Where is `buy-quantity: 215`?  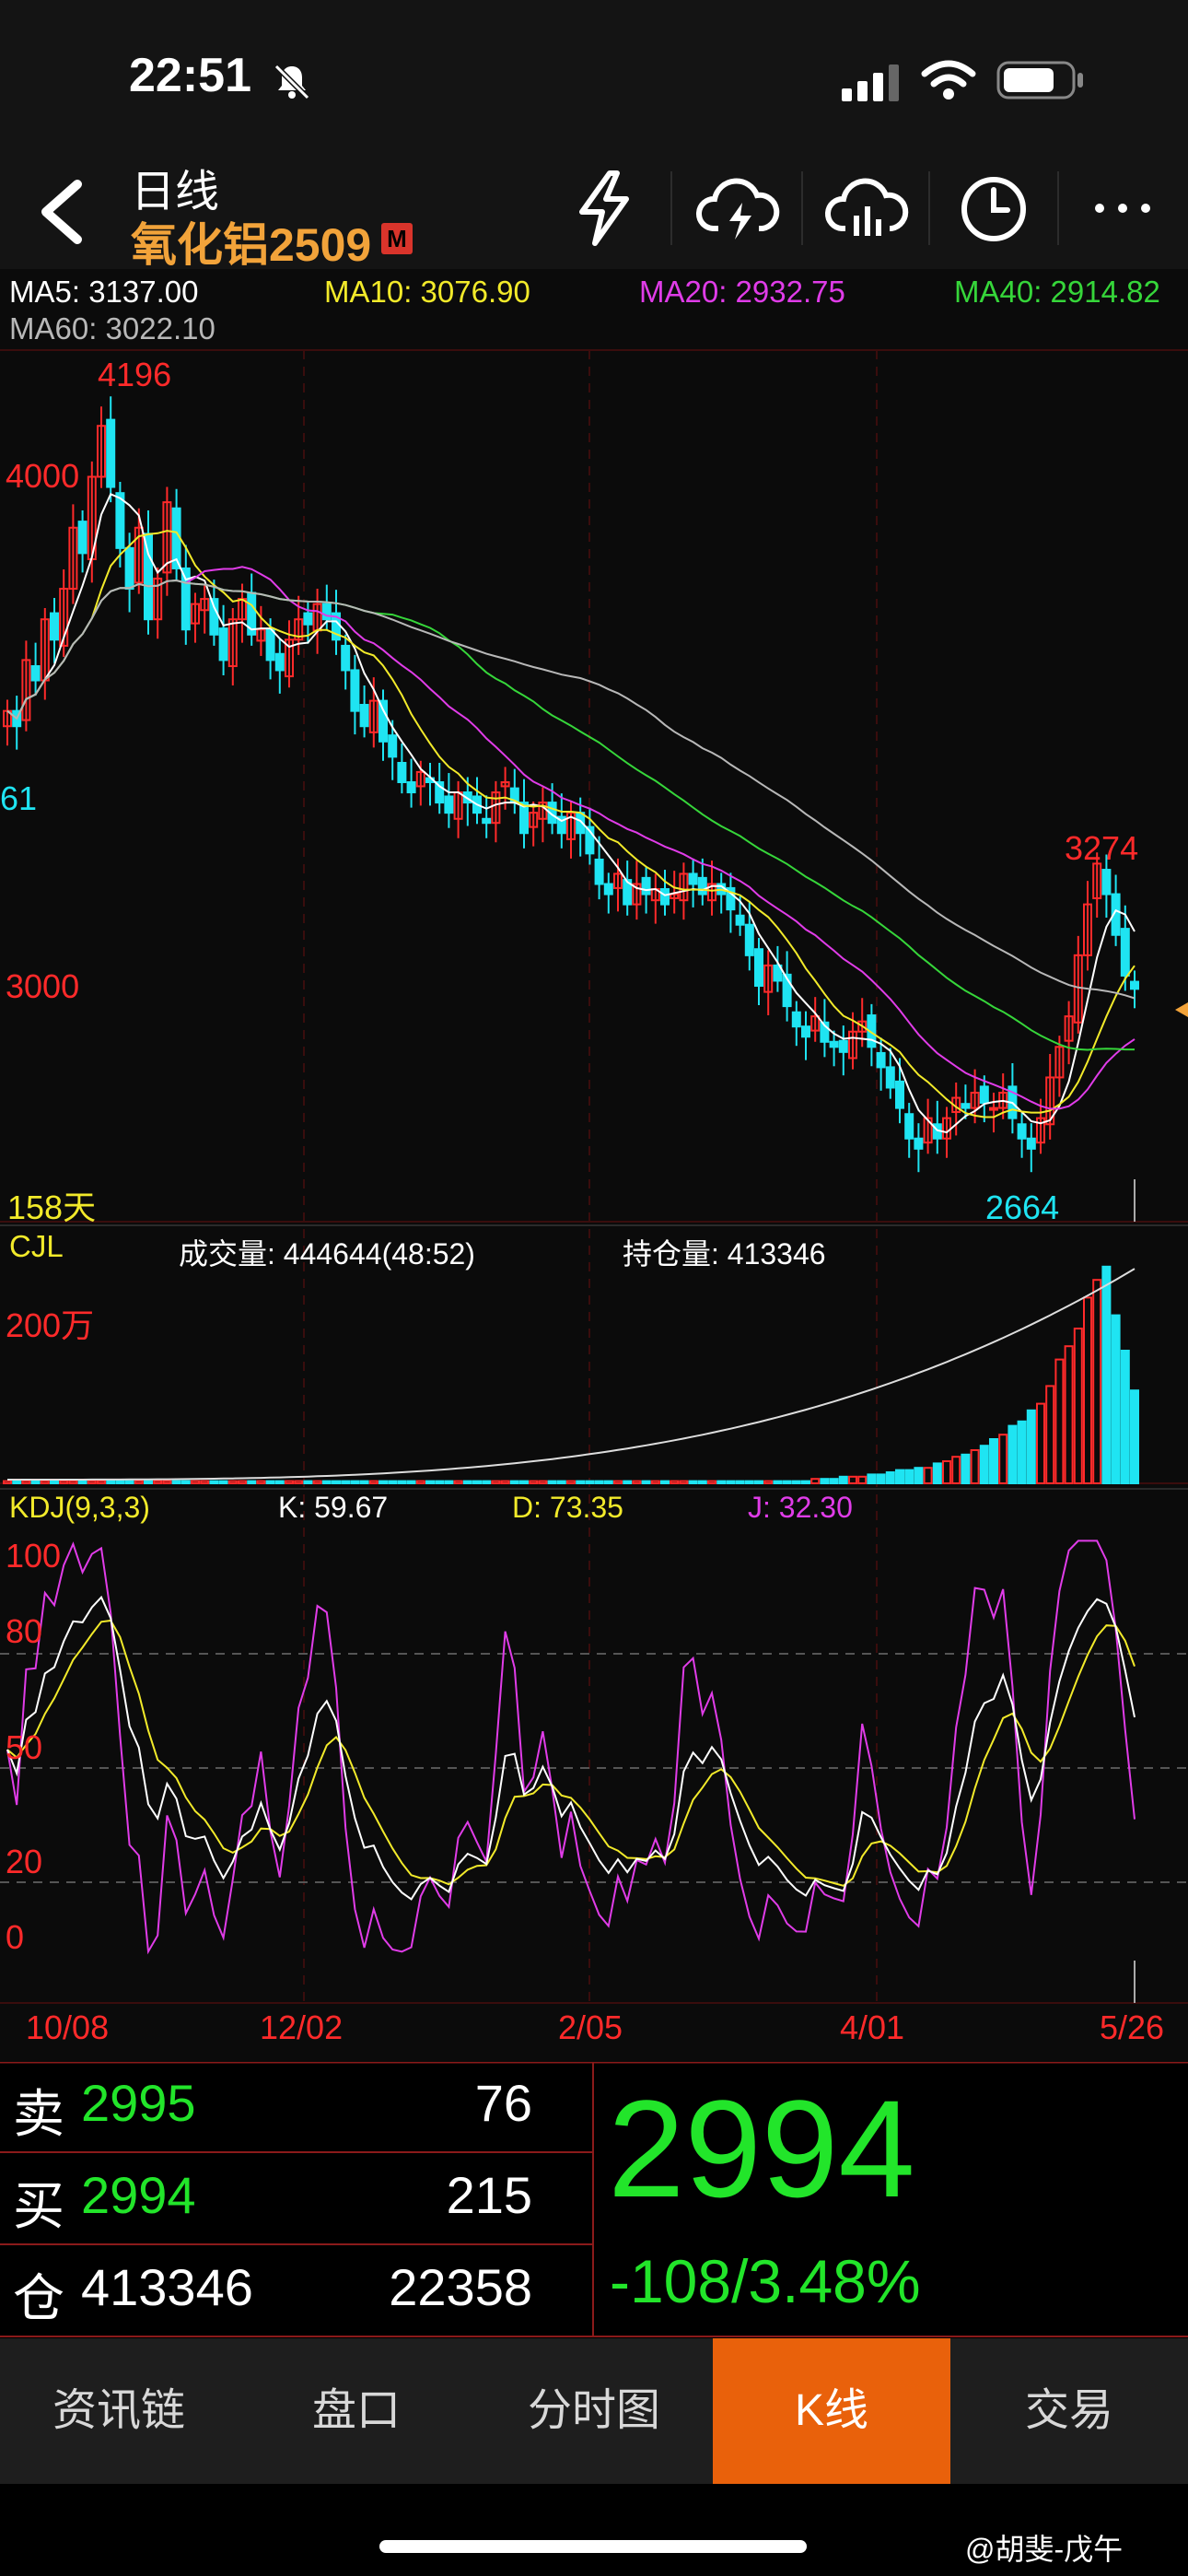 buy-quantity: 215 is located at coordinates (489, 2195).